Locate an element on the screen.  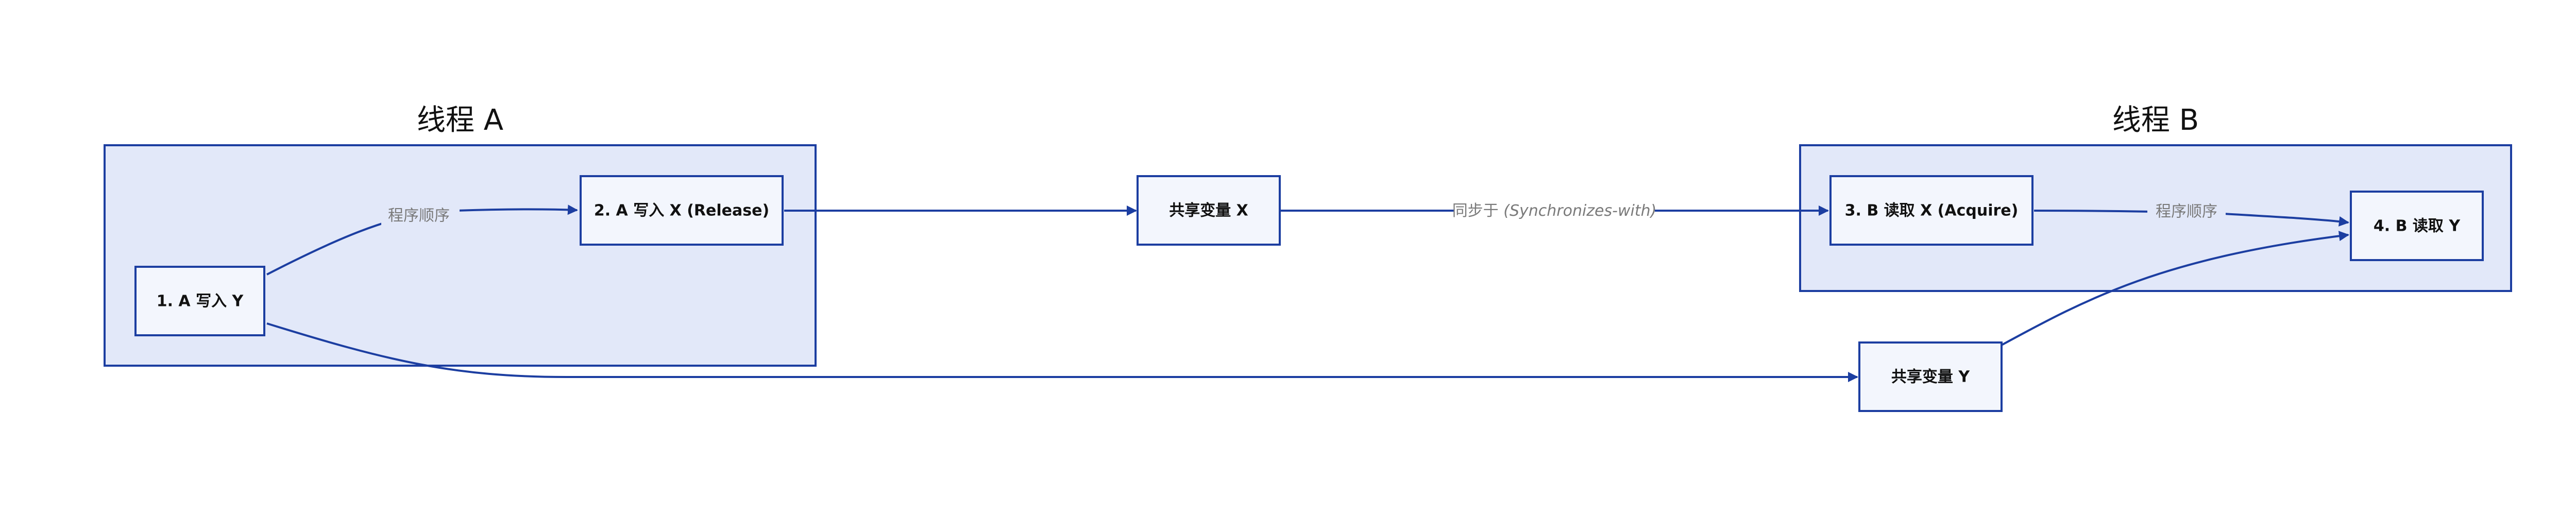
edge-label-synchronizes-prefix: 同步于 is located at coordinates (1478, 211).